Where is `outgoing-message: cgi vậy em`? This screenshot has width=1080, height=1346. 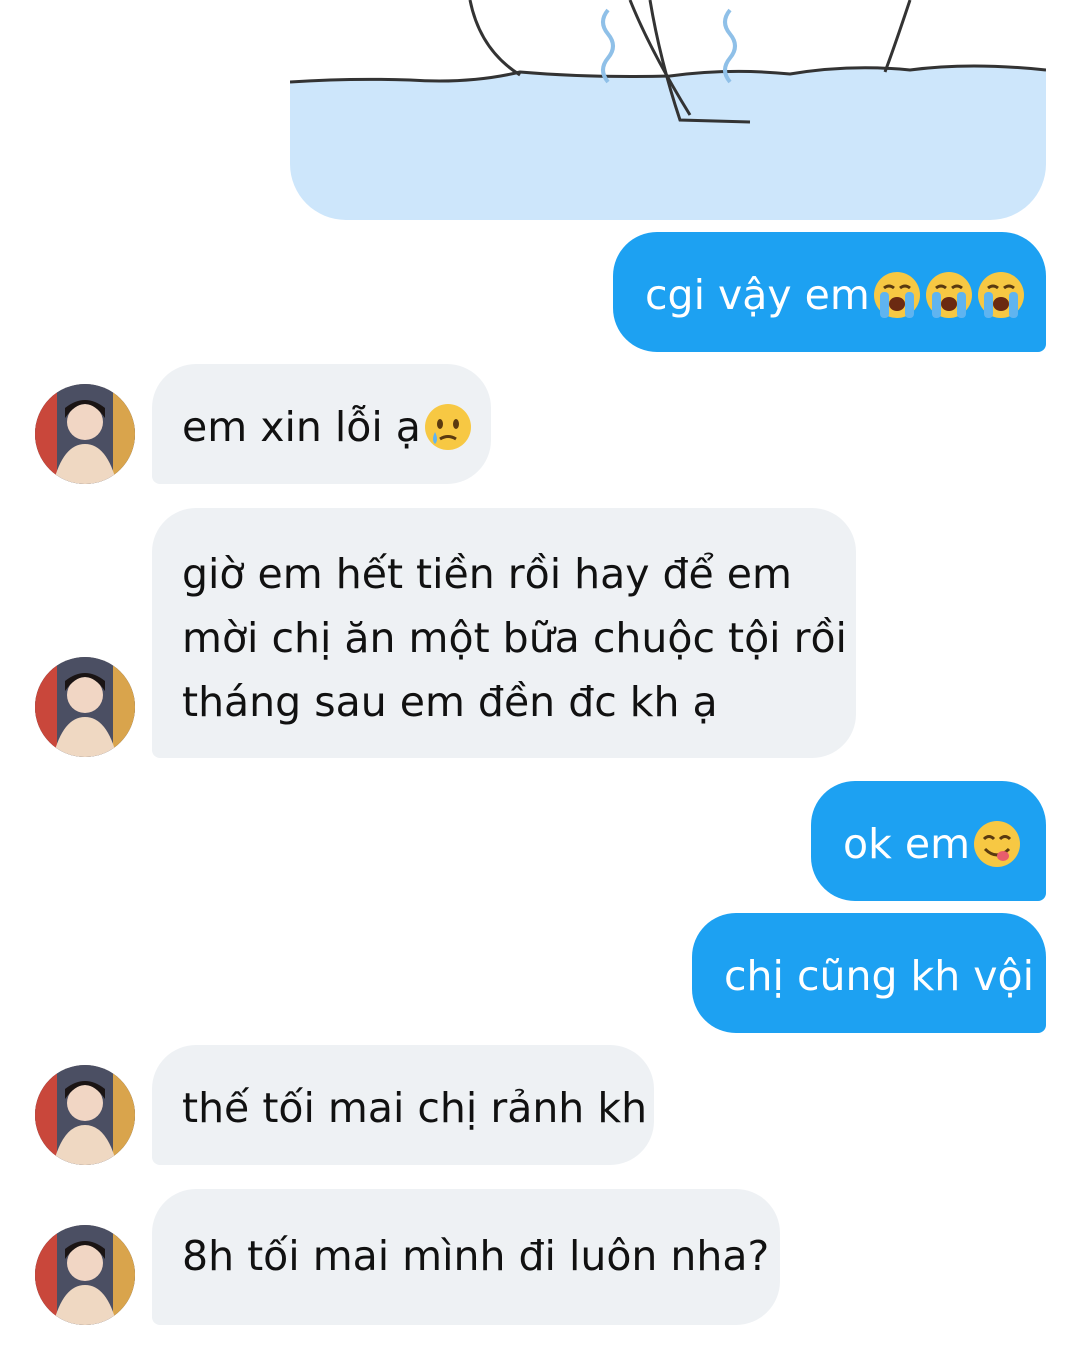
outgoing-message: cgi vậy em is located at coordinates (829, 292).